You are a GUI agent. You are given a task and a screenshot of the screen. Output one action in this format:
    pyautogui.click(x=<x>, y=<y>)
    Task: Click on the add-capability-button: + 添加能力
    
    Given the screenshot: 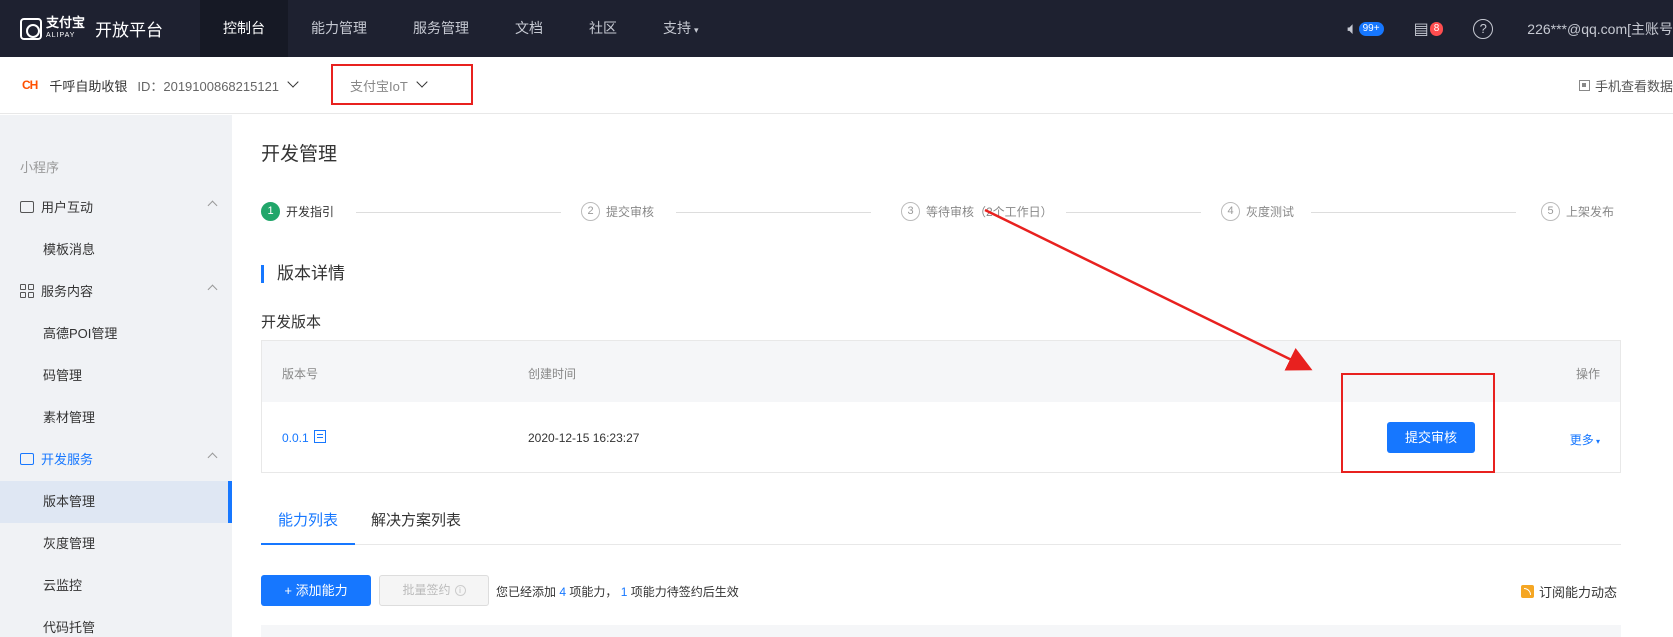 What is the action you would take?
    pyautogui.click(x=316, y=590)
    